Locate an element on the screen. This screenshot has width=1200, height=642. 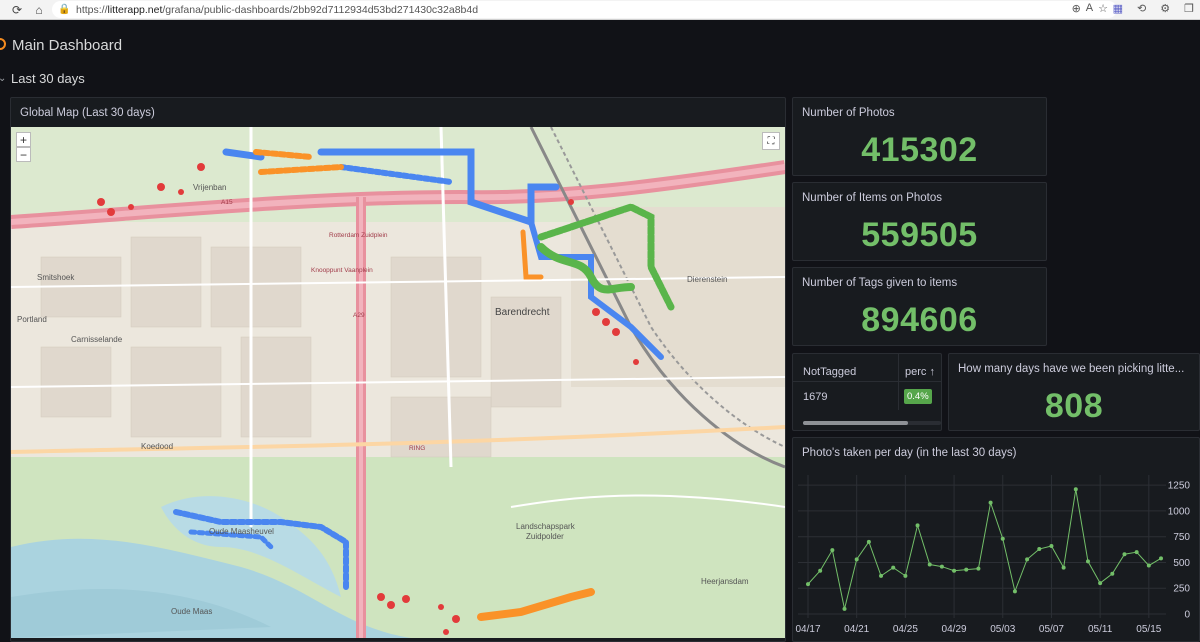
home-icon: ⌂ is located at coordinates (39, 10).